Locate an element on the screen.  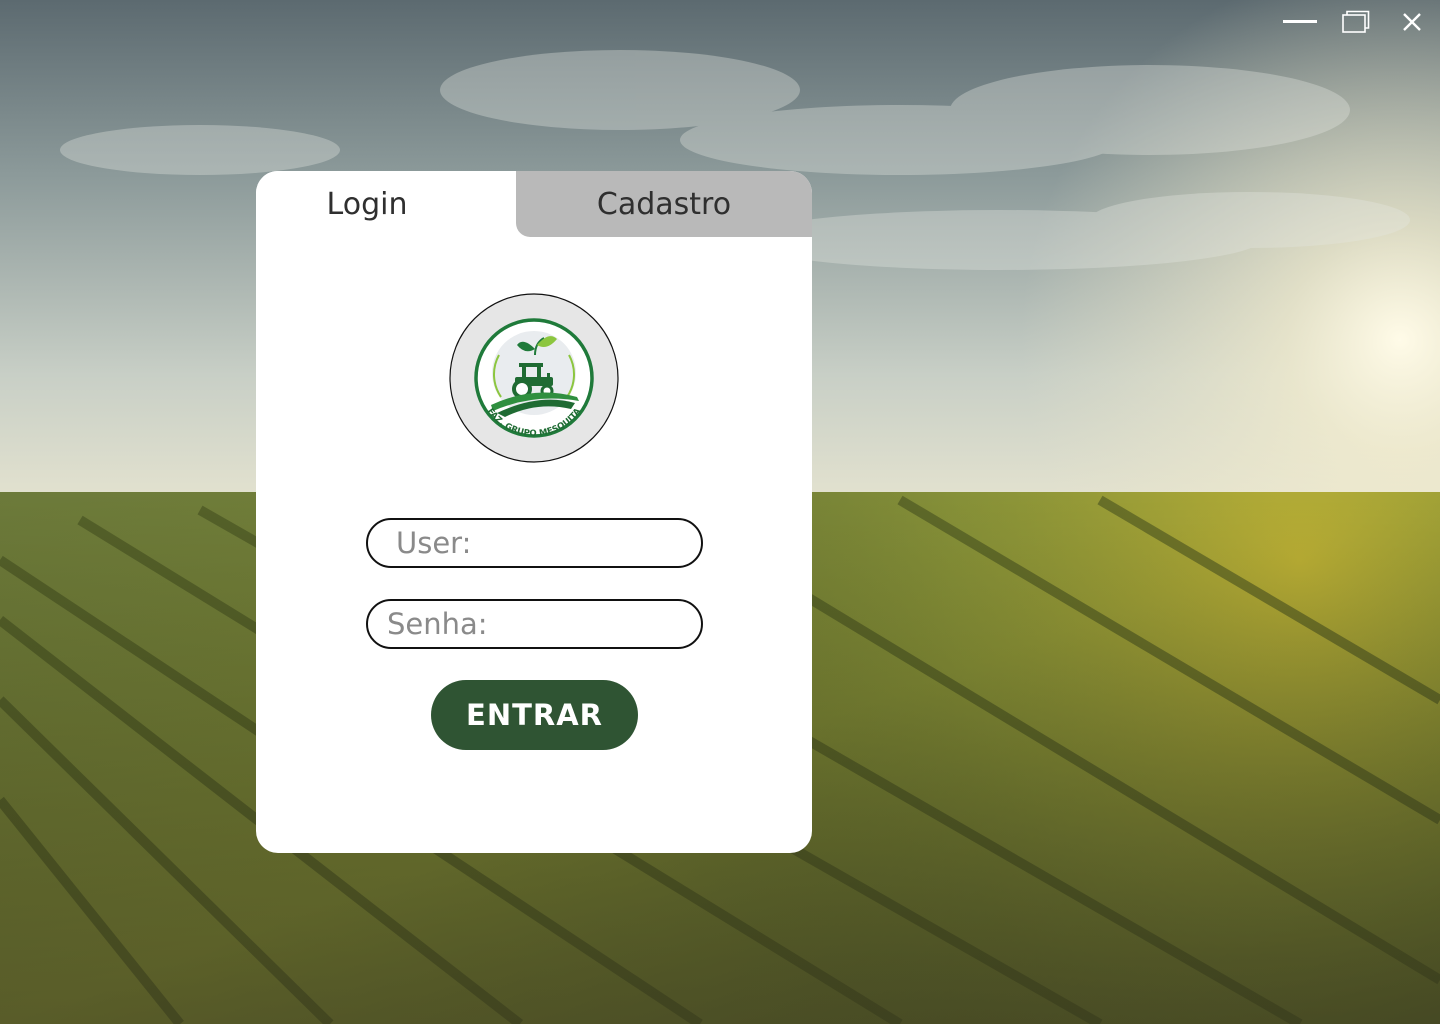
restore-button is located at coordinates (1356, 22).